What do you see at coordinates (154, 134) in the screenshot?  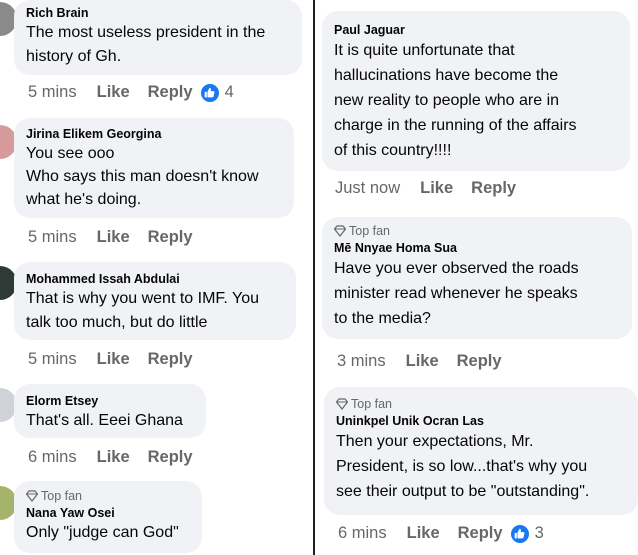 I see `commenter-name: Jirina Elikem Georgina` at bounding box center [154, 134].